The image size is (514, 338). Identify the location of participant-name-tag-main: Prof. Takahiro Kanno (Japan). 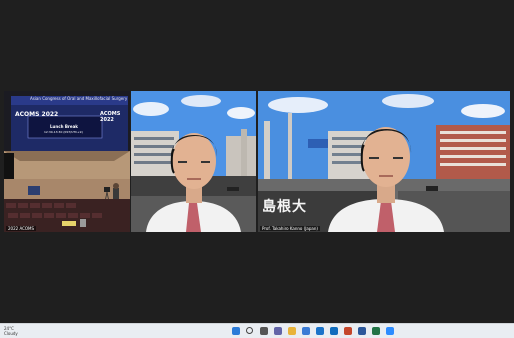
(290, 228).